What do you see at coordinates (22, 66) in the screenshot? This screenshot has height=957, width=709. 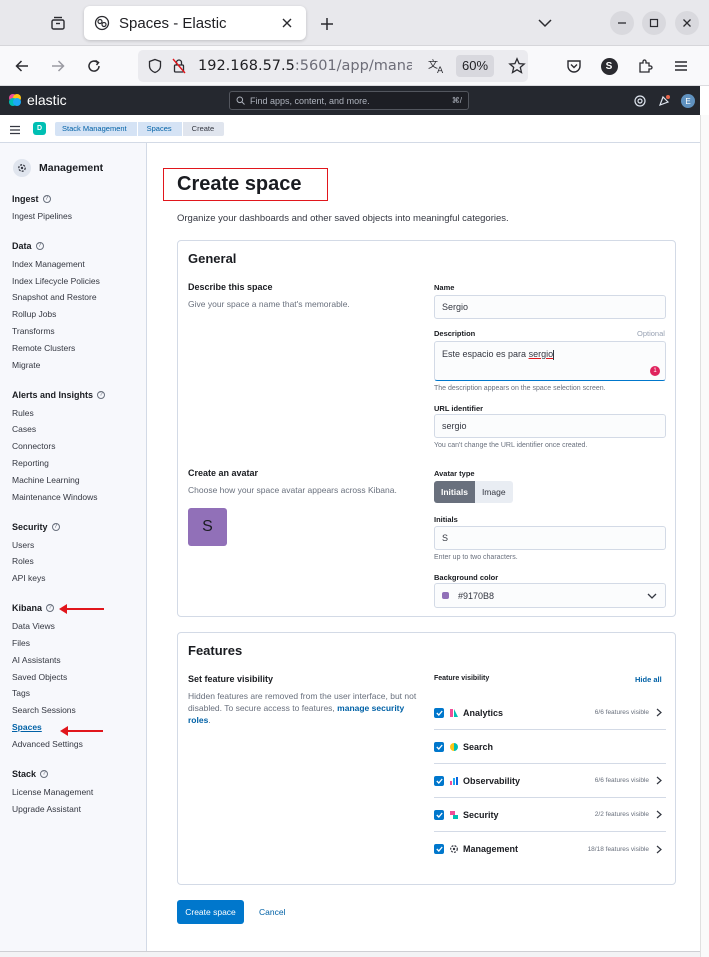 I see `back-button` at bounding box center [22, 66].